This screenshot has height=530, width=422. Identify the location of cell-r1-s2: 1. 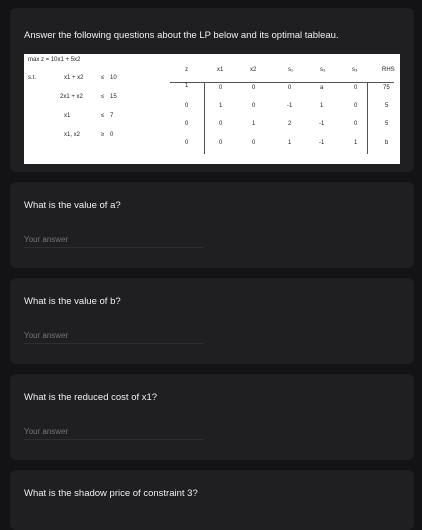
(322, 106).